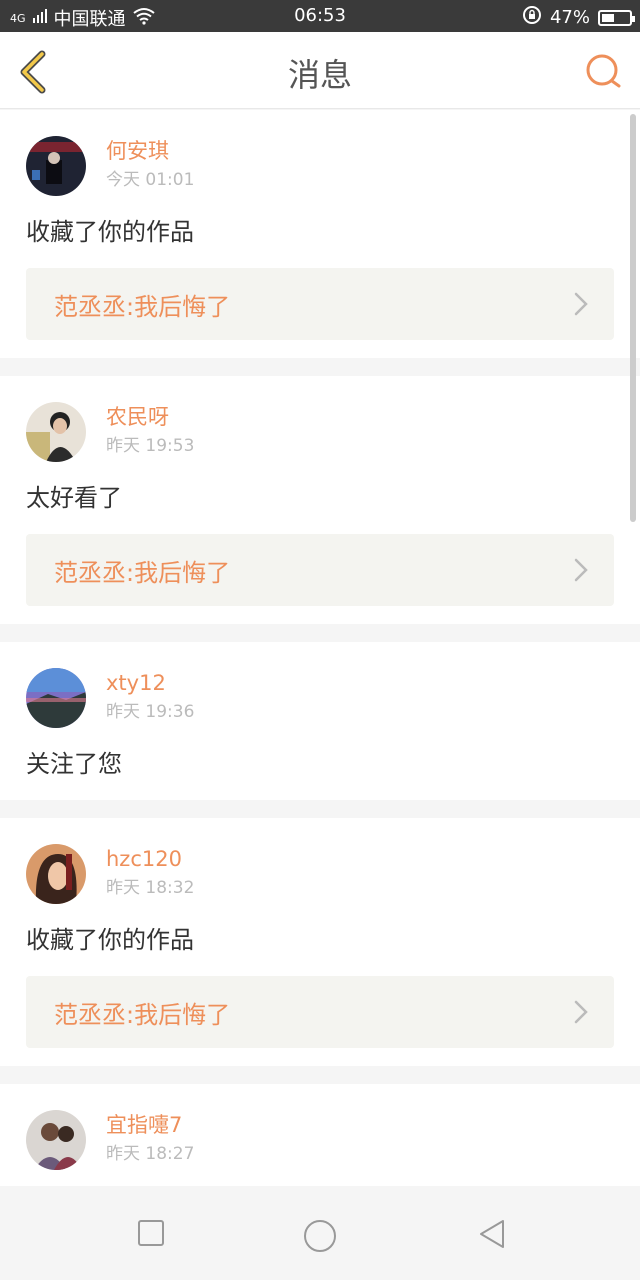 The image size is (640, 1280). I want to click on recent-apps-button, so click(151, 1235).